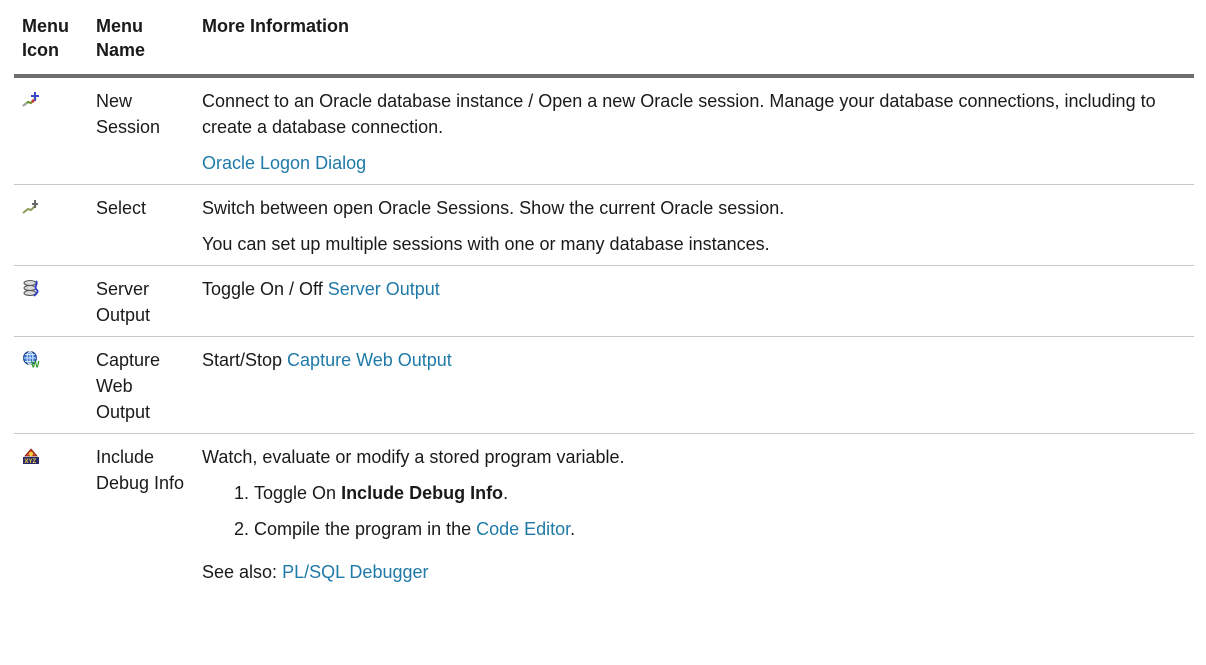 Image resolution: width=1206 pixels, height=665 pixels. Describe the element at coordinates (355, 572) in the screenshot. I see `plsql-debugger-link: PL/SQL Debugger` at that location.